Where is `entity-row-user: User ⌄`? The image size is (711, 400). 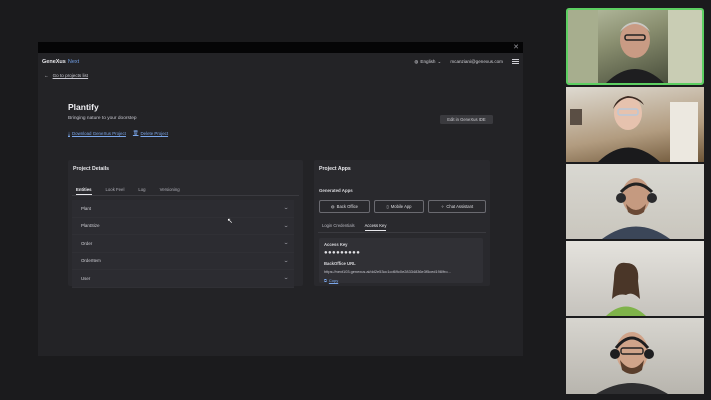
entity-row-user: User ⌄ is located at coordinates (183, 279).